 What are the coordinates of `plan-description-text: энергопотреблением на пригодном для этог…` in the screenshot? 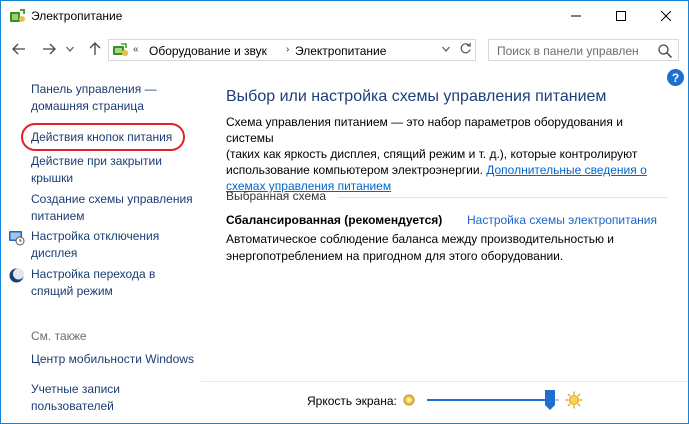 It's located at (395, 256).